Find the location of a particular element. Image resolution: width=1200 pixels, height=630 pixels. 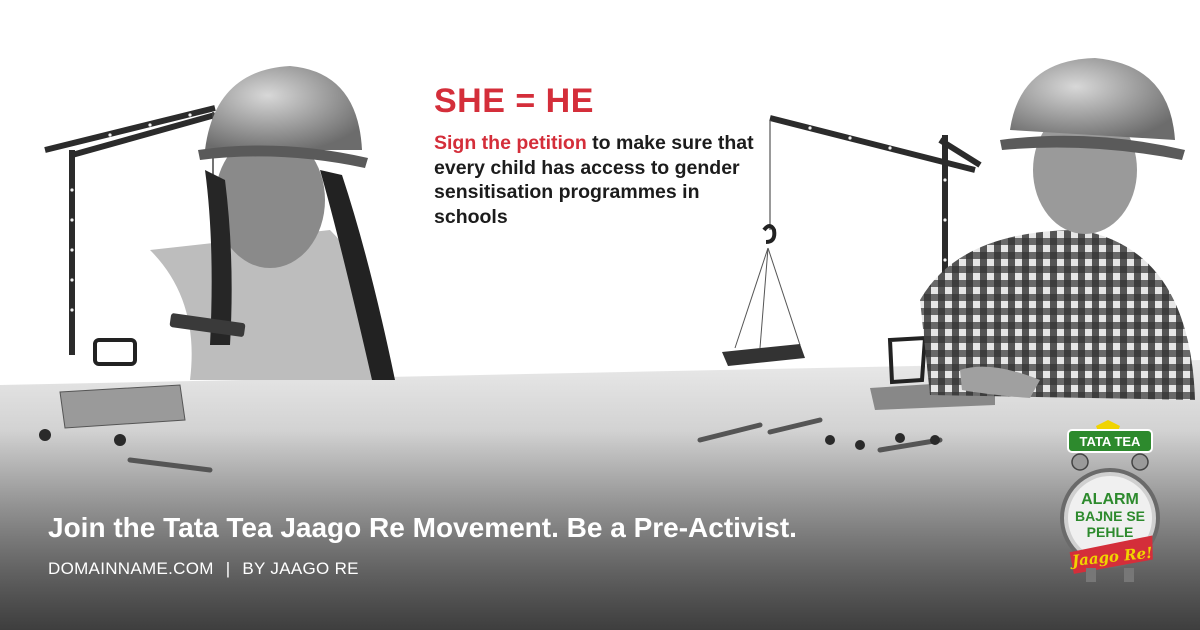

play-icon is located at coordinates (599, 312).